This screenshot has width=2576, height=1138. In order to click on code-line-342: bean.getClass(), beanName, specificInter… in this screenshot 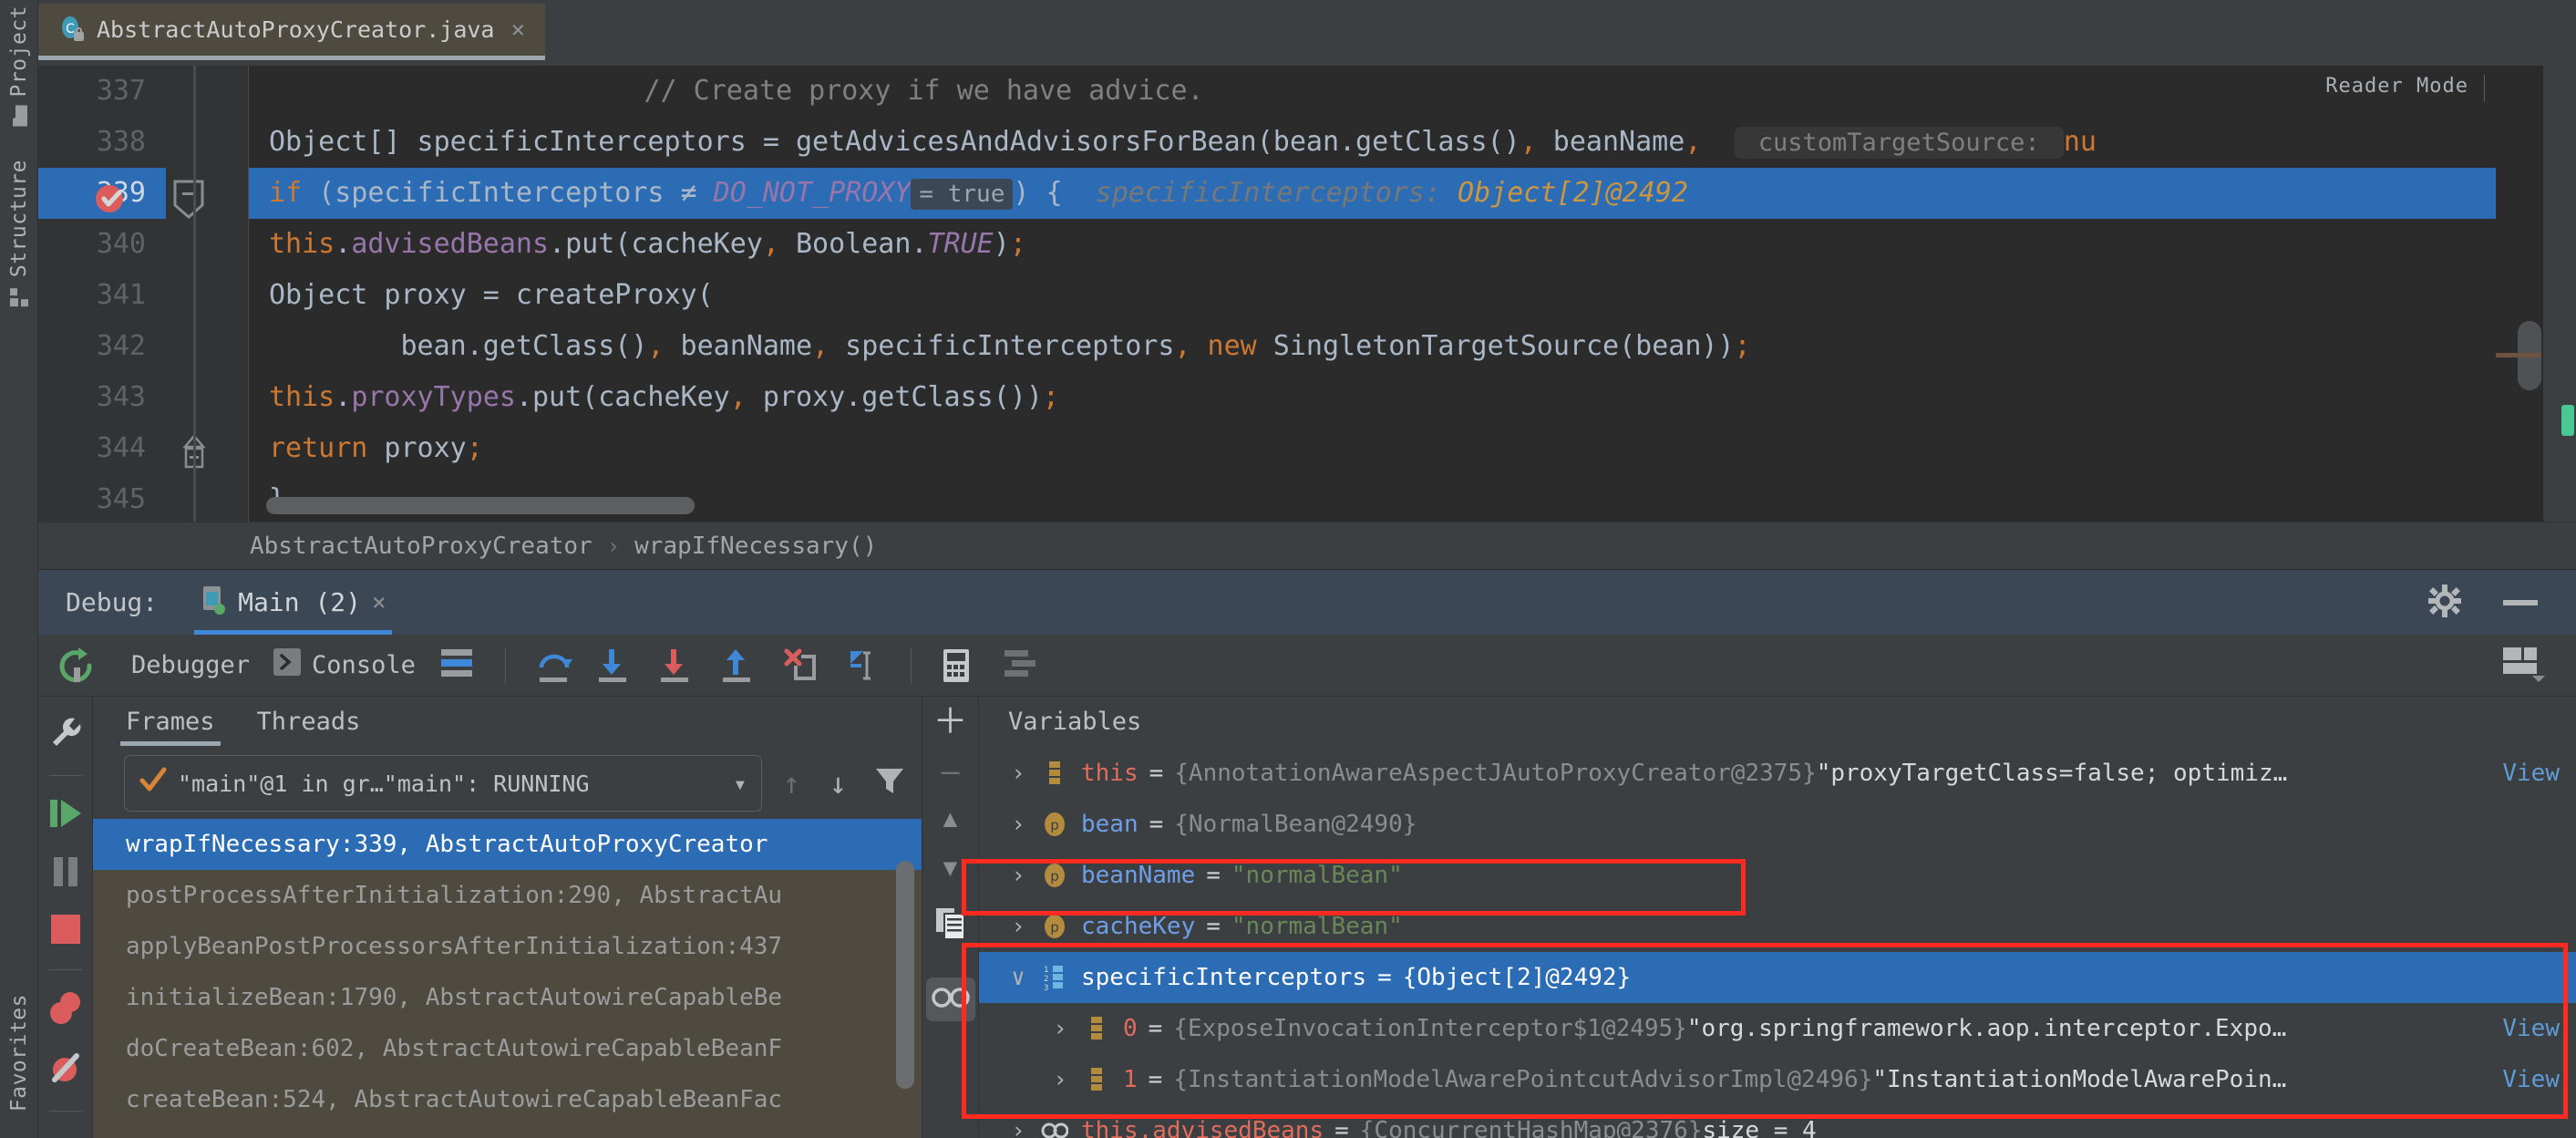, I will do `click(1412, 346)`.